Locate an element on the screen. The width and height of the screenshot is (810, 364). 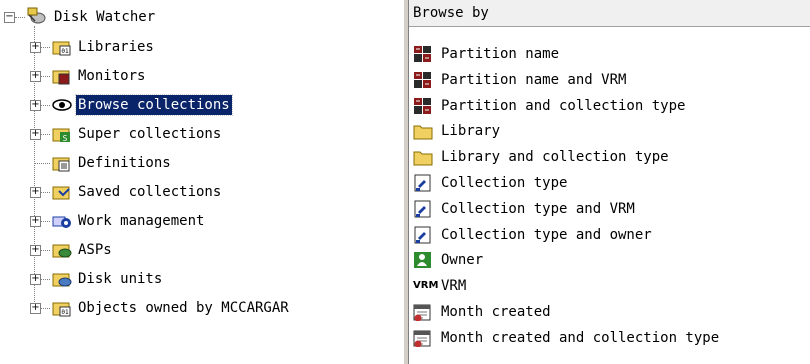
browse-by-label: Library is located at coordinates (471, 131).